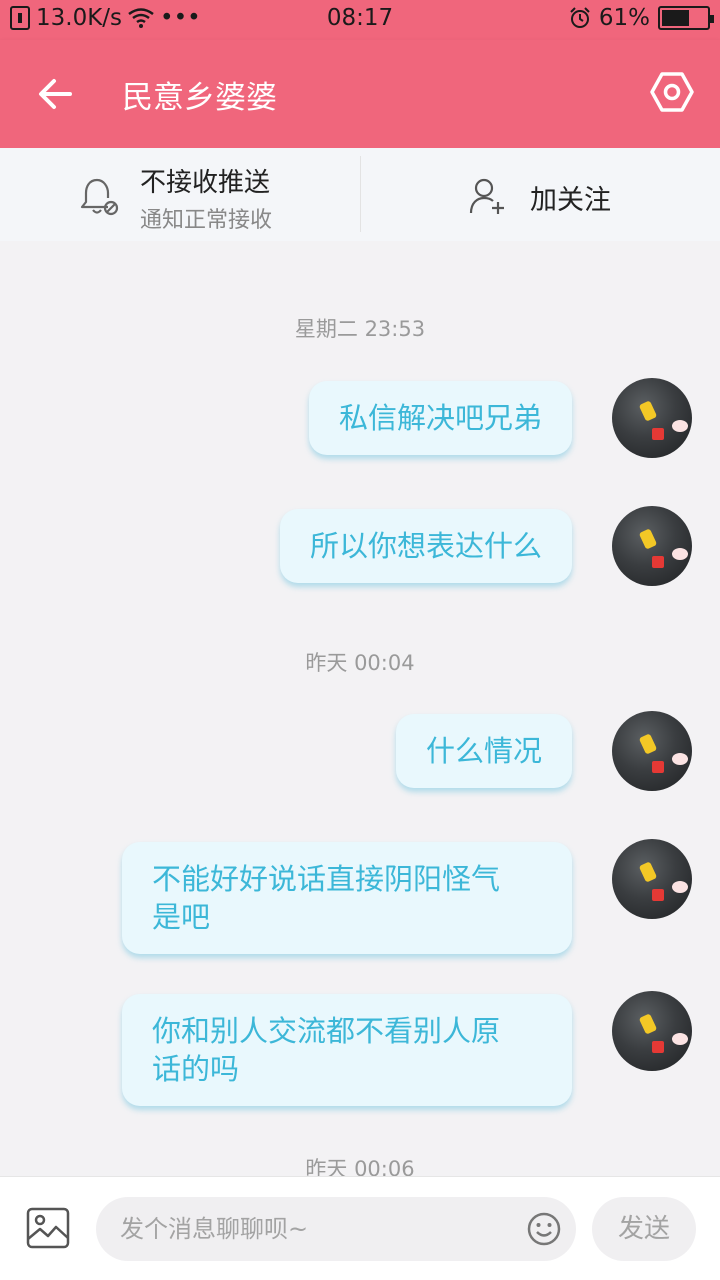  I want to click on battery-icon, so click(686, 18).